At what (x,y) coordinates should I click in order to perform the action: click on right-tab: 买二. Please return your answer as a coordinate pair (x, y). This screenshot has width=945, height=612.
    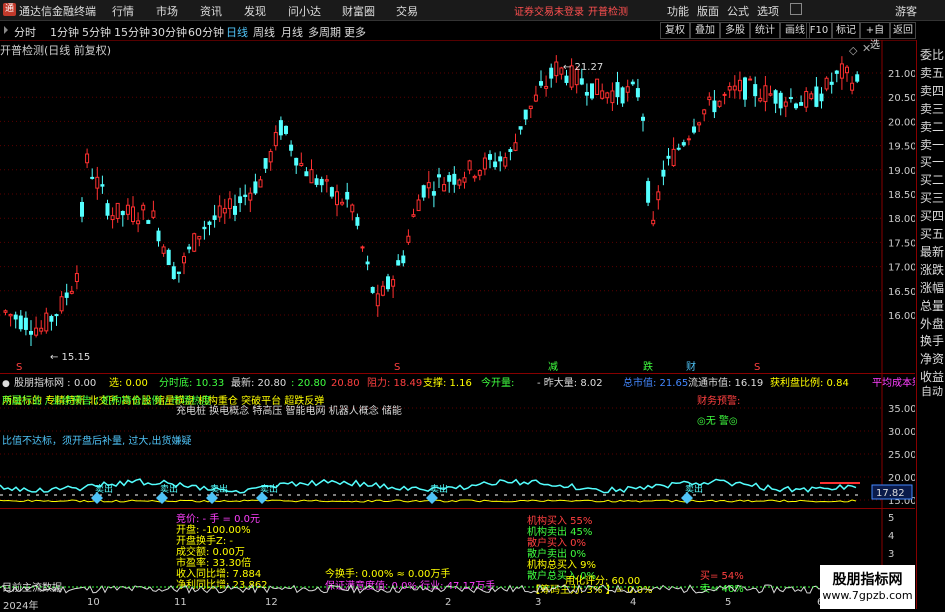
    Looking at the image, I should click on (932, 179).